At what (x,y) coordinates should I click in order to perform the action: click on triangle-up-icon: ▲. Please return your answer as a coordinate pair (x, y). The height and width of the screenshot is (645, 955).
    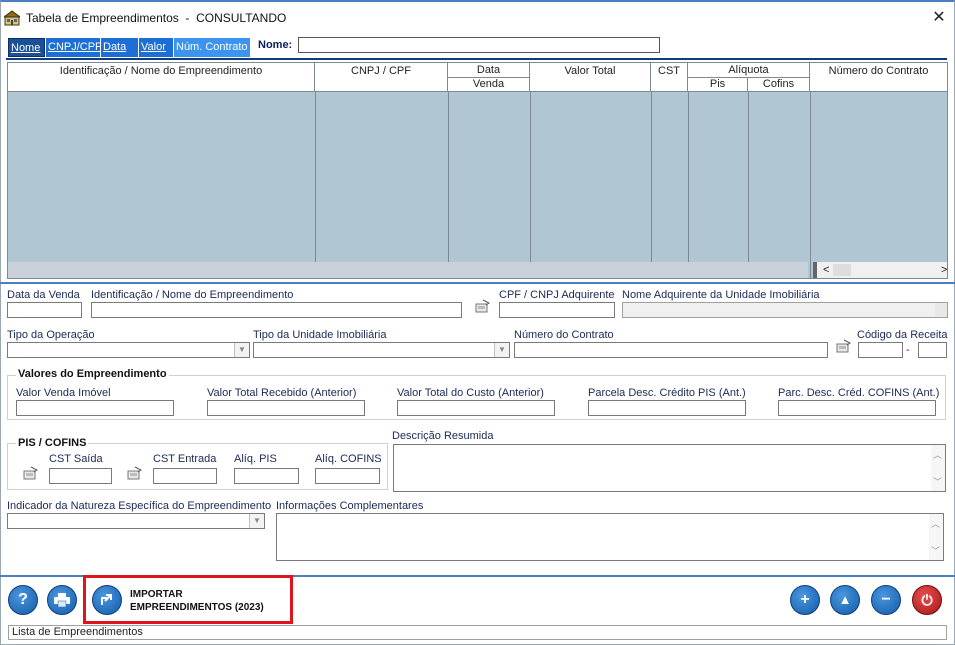
    Looking at the image, I should click on (845, 599).